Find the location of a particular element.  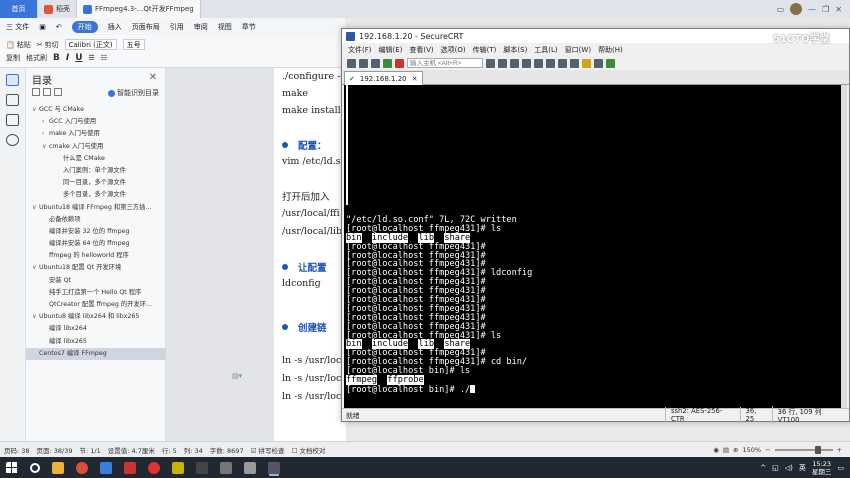

toc-item: ∨ cmake 入门与使用 is located at coordinates (96, 147).